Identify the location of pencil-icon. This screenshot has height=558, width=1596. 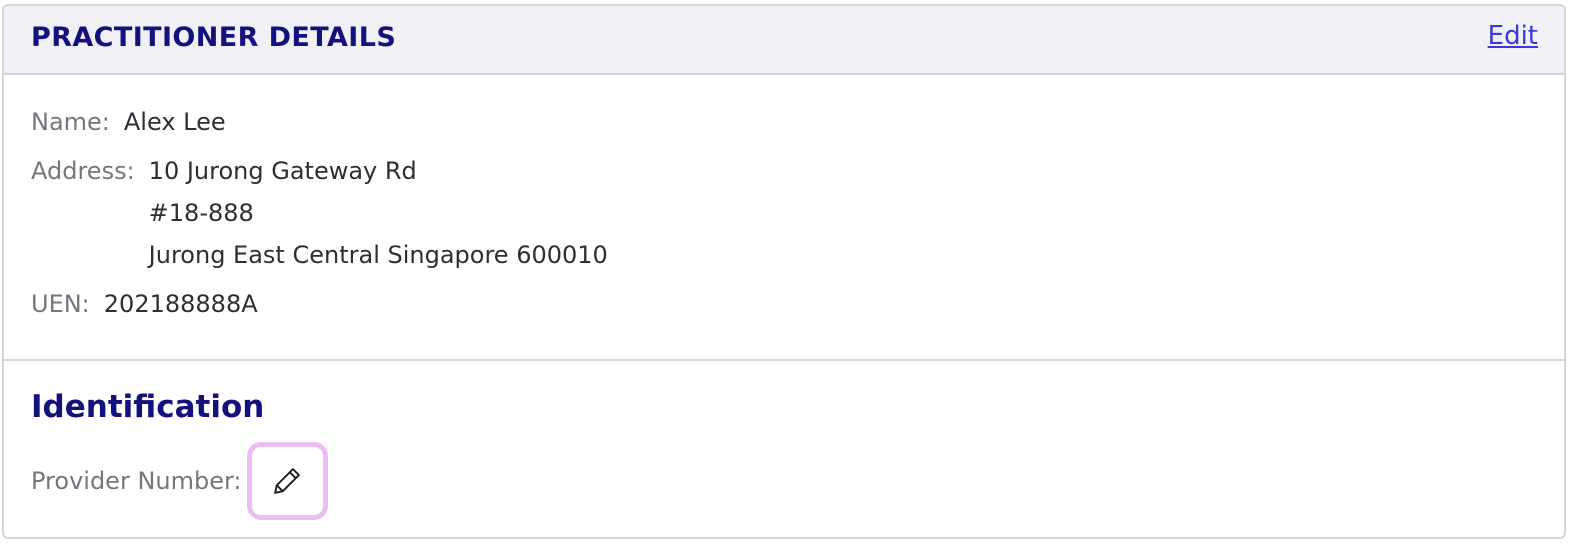
(287, 481).